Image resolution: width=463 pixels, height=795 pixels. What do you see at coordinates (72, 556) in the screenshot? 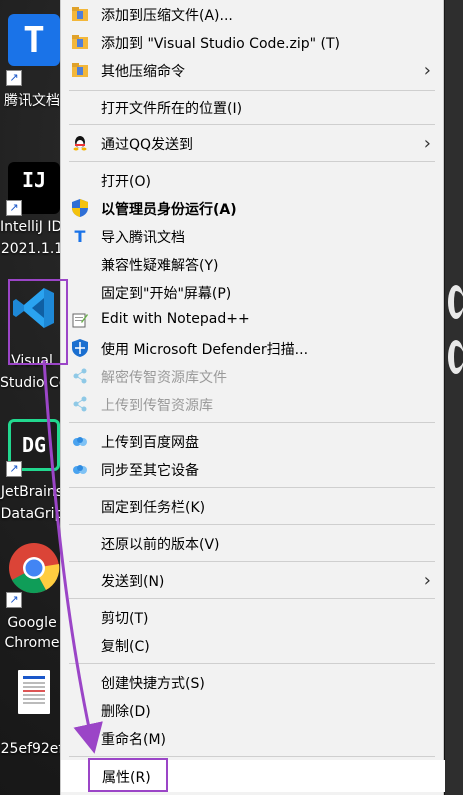
I see `annotation-arrow` at bounding box center [72, 556].